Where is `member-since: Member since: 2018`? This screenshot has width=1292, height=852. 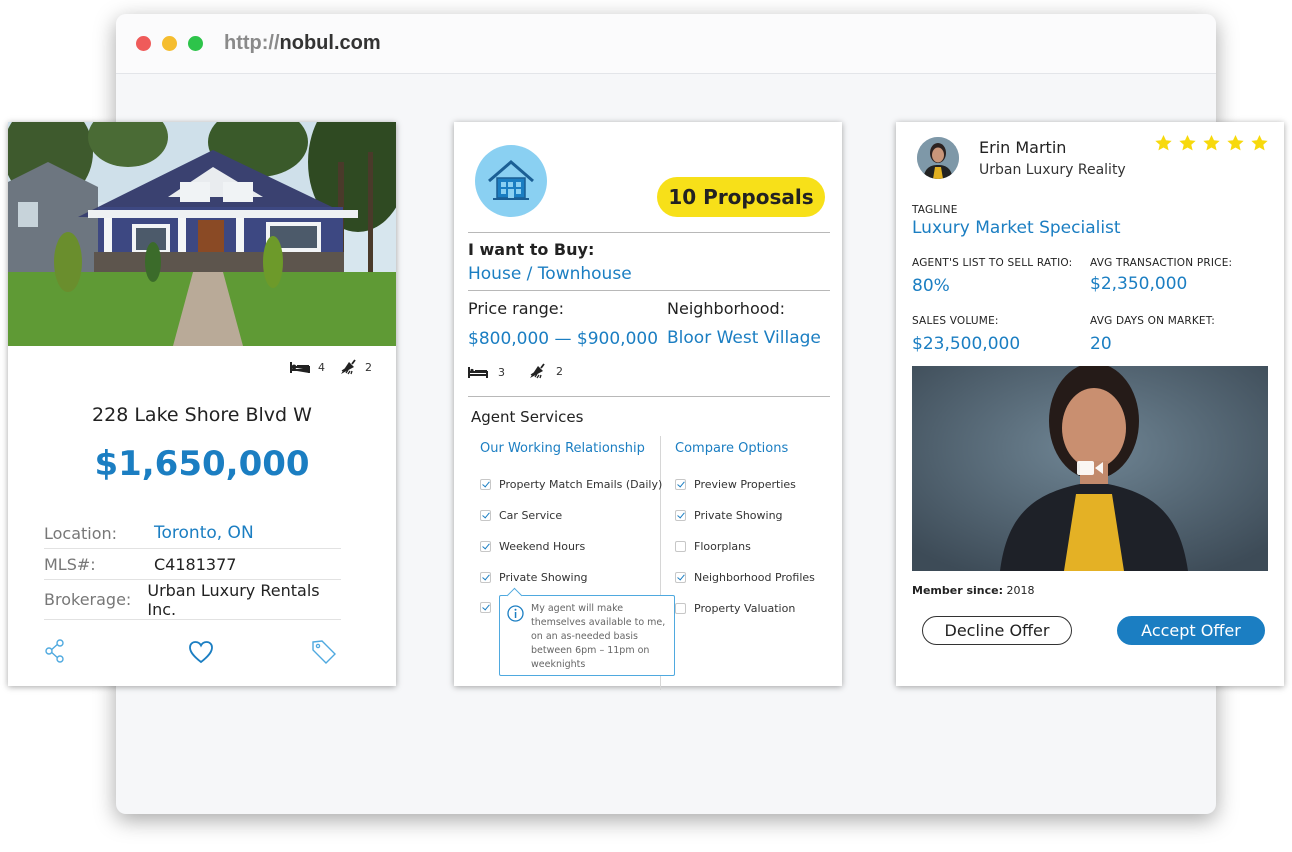
member-since: Member since: 2018 is located at coordinates (973, 590).